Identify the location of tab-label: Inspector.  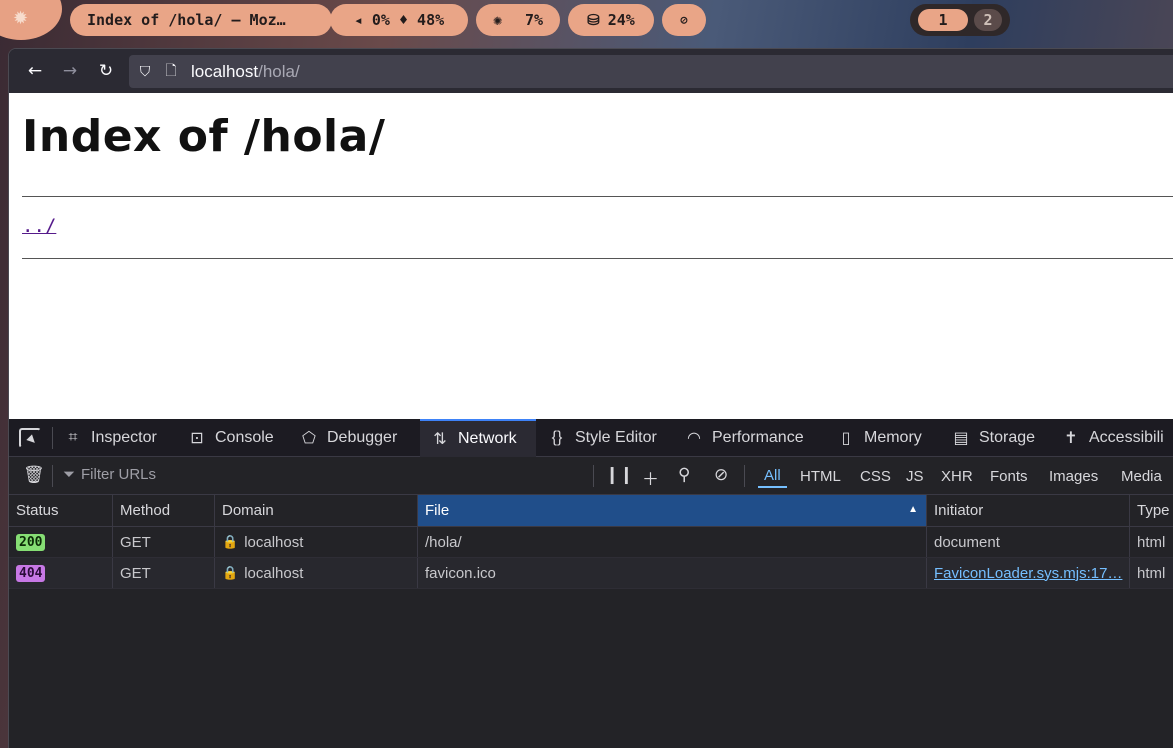
(124, 437).